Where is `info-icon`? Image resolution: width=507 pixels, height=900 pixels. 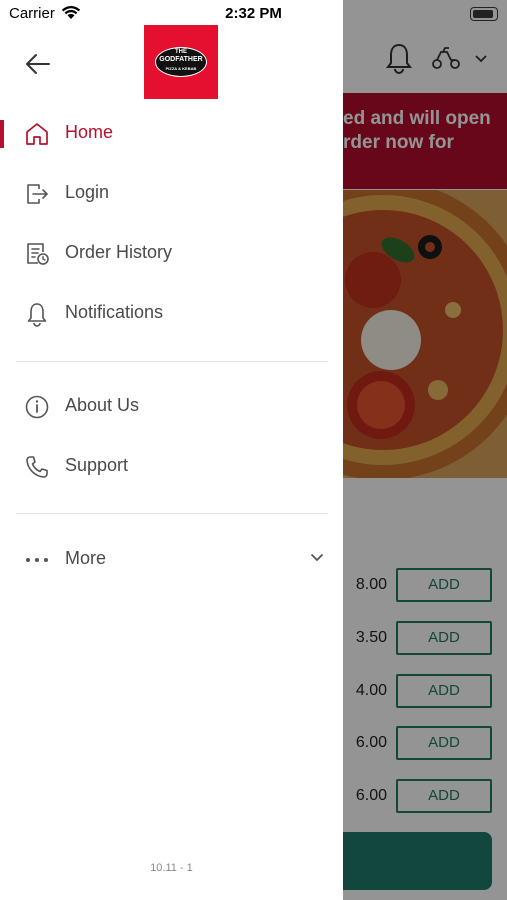
info-icon is located at coordinates (37, 407).